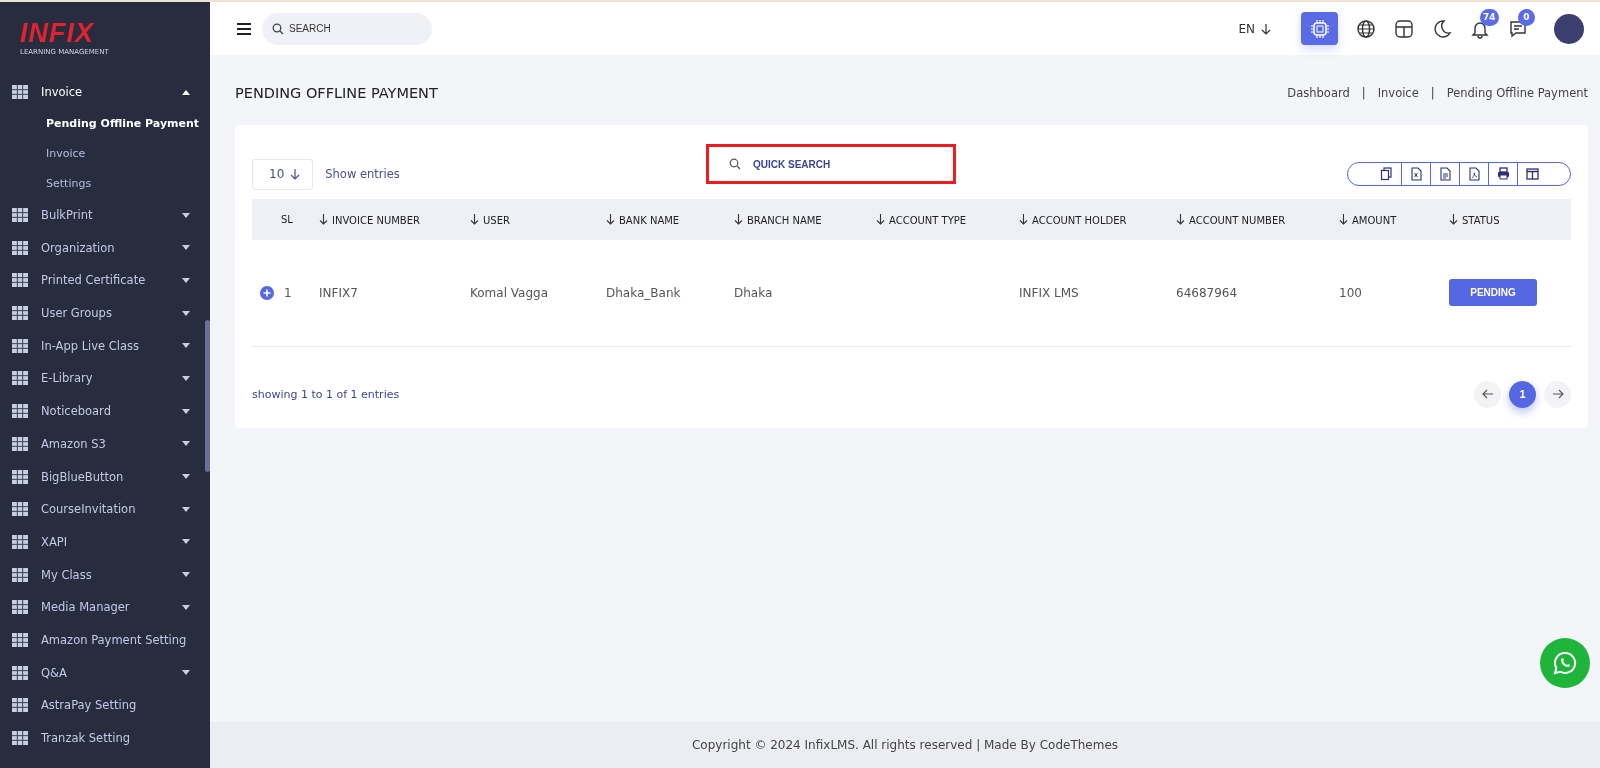 This screenshot has height=768, width=1600. I want to click on table-cell: 1, so click(288, 292).